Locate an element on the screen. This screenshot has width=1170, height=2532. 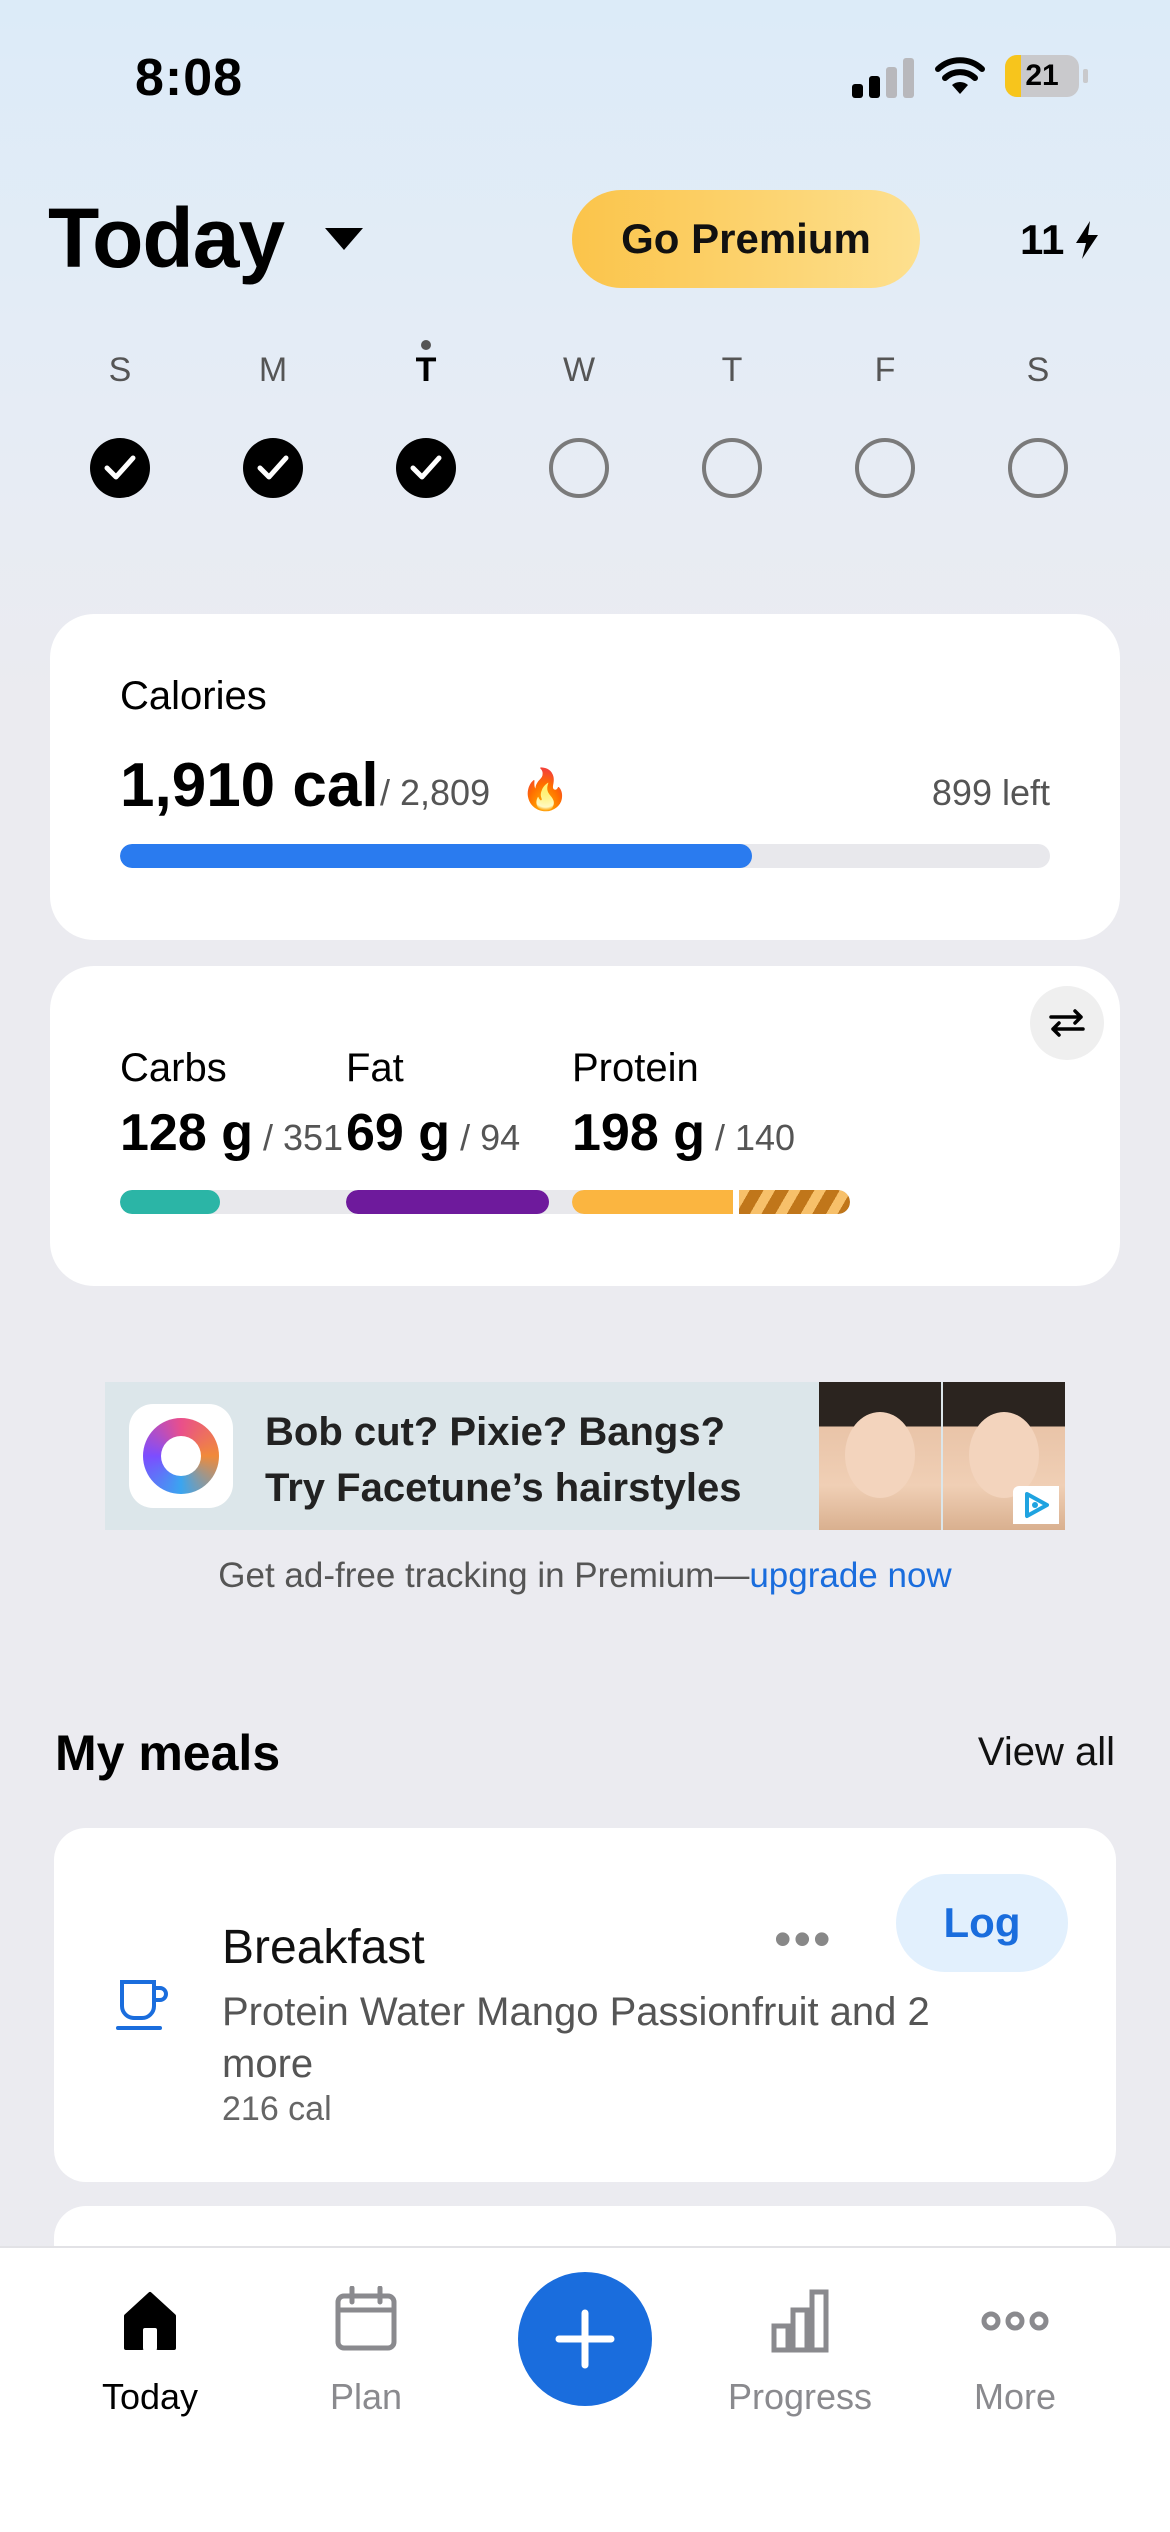
calories-progress-fill is located at coordinates (436, 856).